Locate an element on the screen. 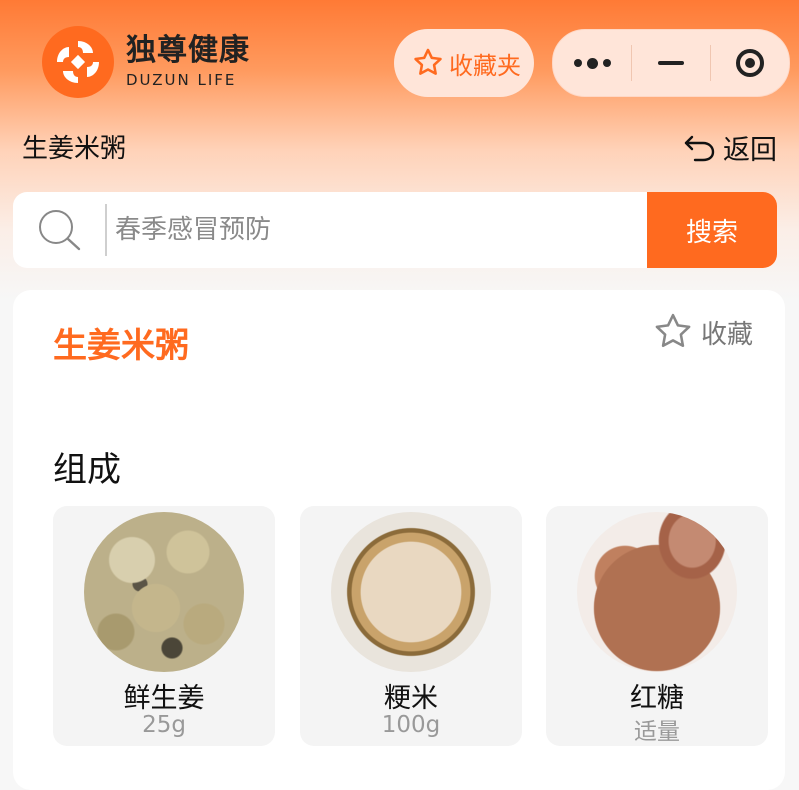  minimize-button is located at coordinates (671, 63).